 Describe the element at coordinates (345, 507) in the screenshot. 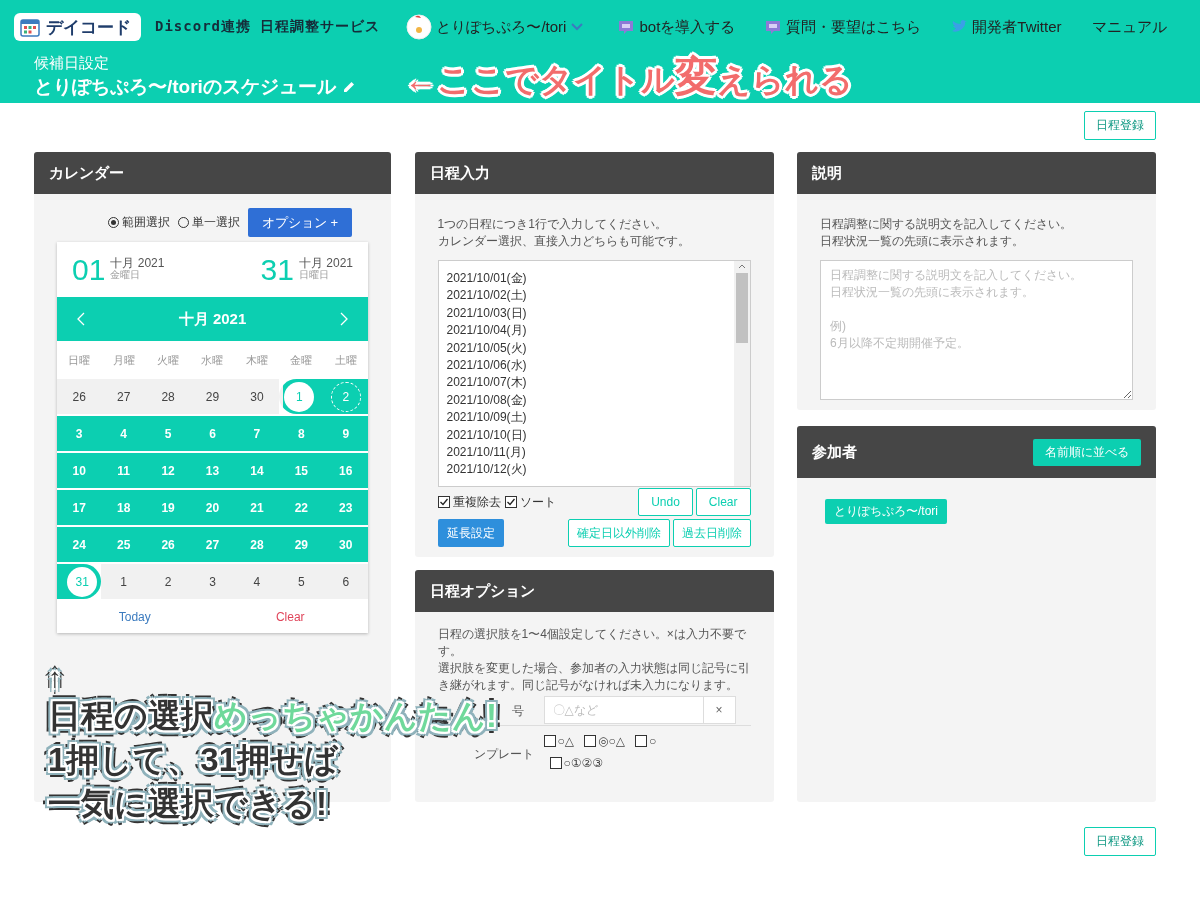

I see `day-cell: 23` at that location.